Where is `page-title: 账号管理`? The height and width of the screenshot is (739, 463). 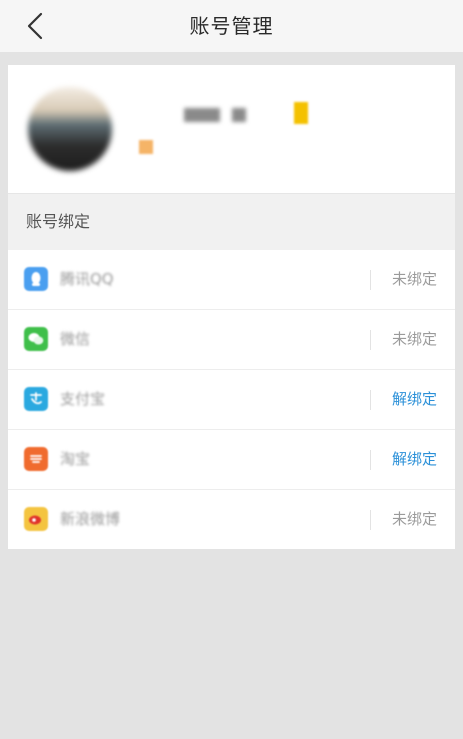
page-title: 账号管理 is located at coordinates (231, 26).